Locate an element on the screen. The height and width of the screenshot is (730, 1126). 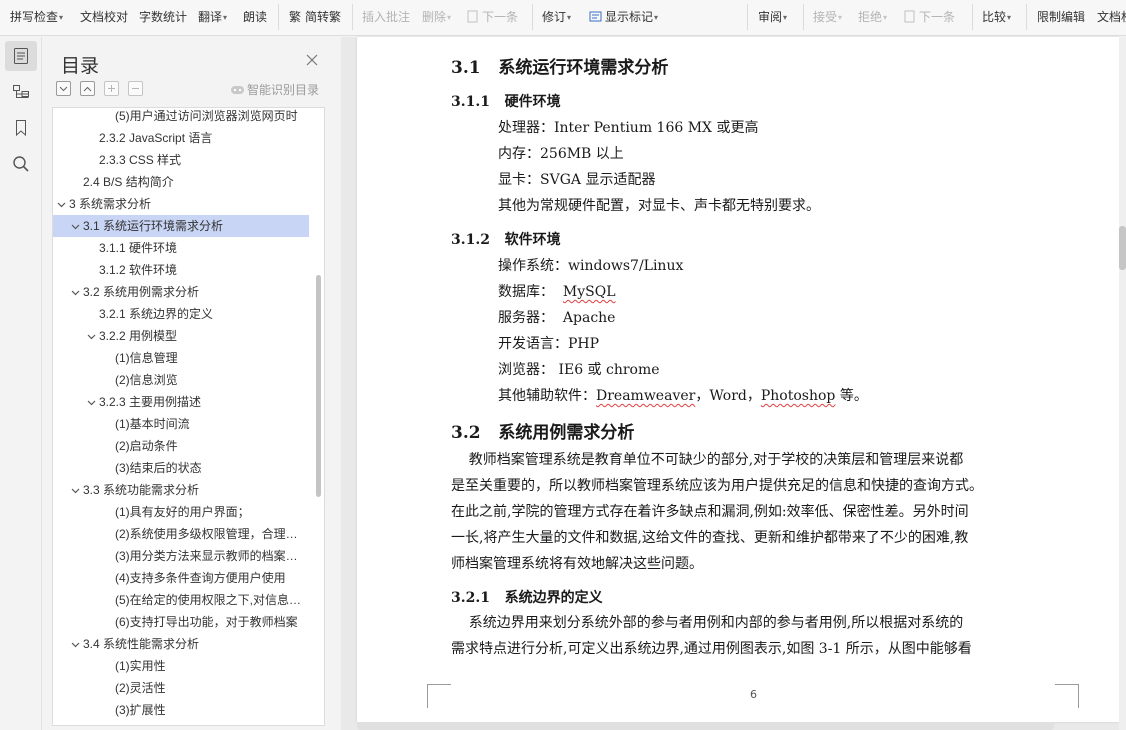
toc-icon is located at coordinates (21, 56).